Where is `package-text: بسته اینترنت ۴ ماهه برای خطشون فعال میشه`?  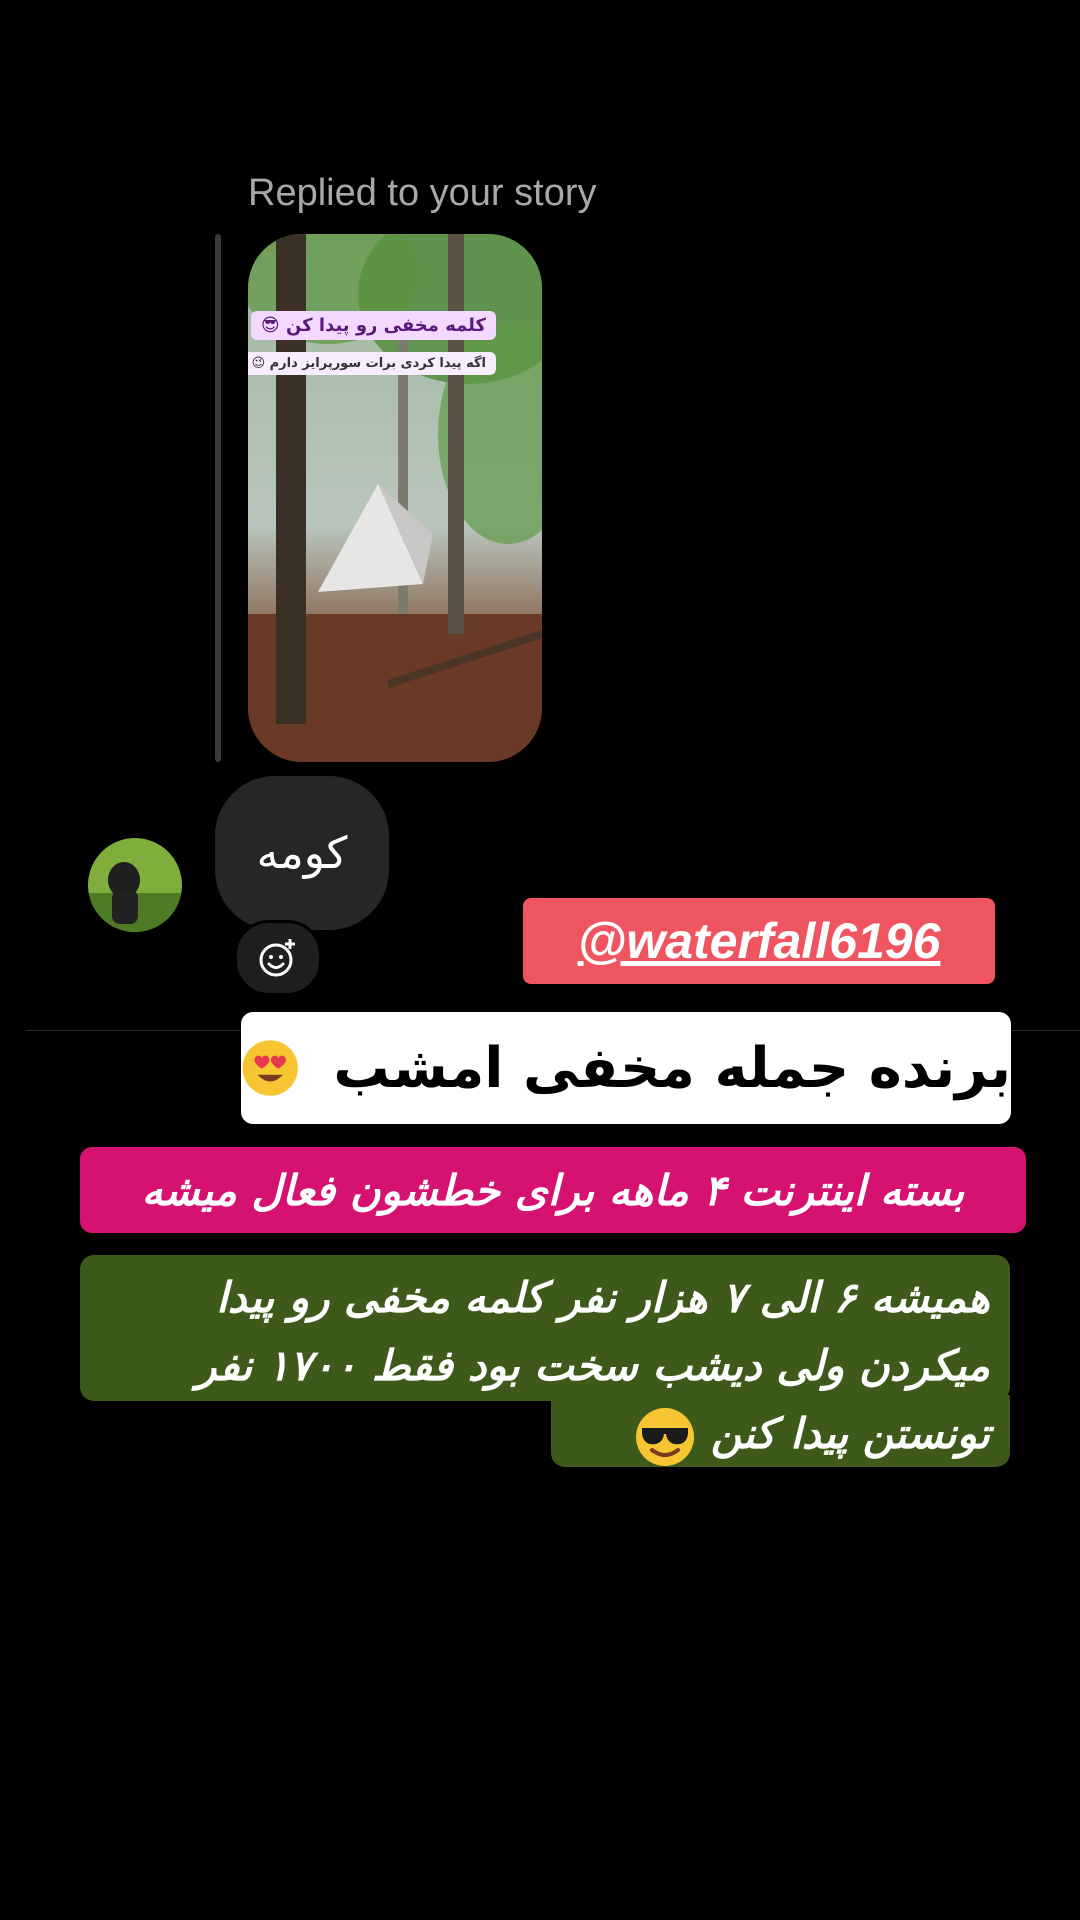 package-text: بسته اینترنت ۴ ماهه برای خطشون فعال میشه is located at coordinates (553, 1190).